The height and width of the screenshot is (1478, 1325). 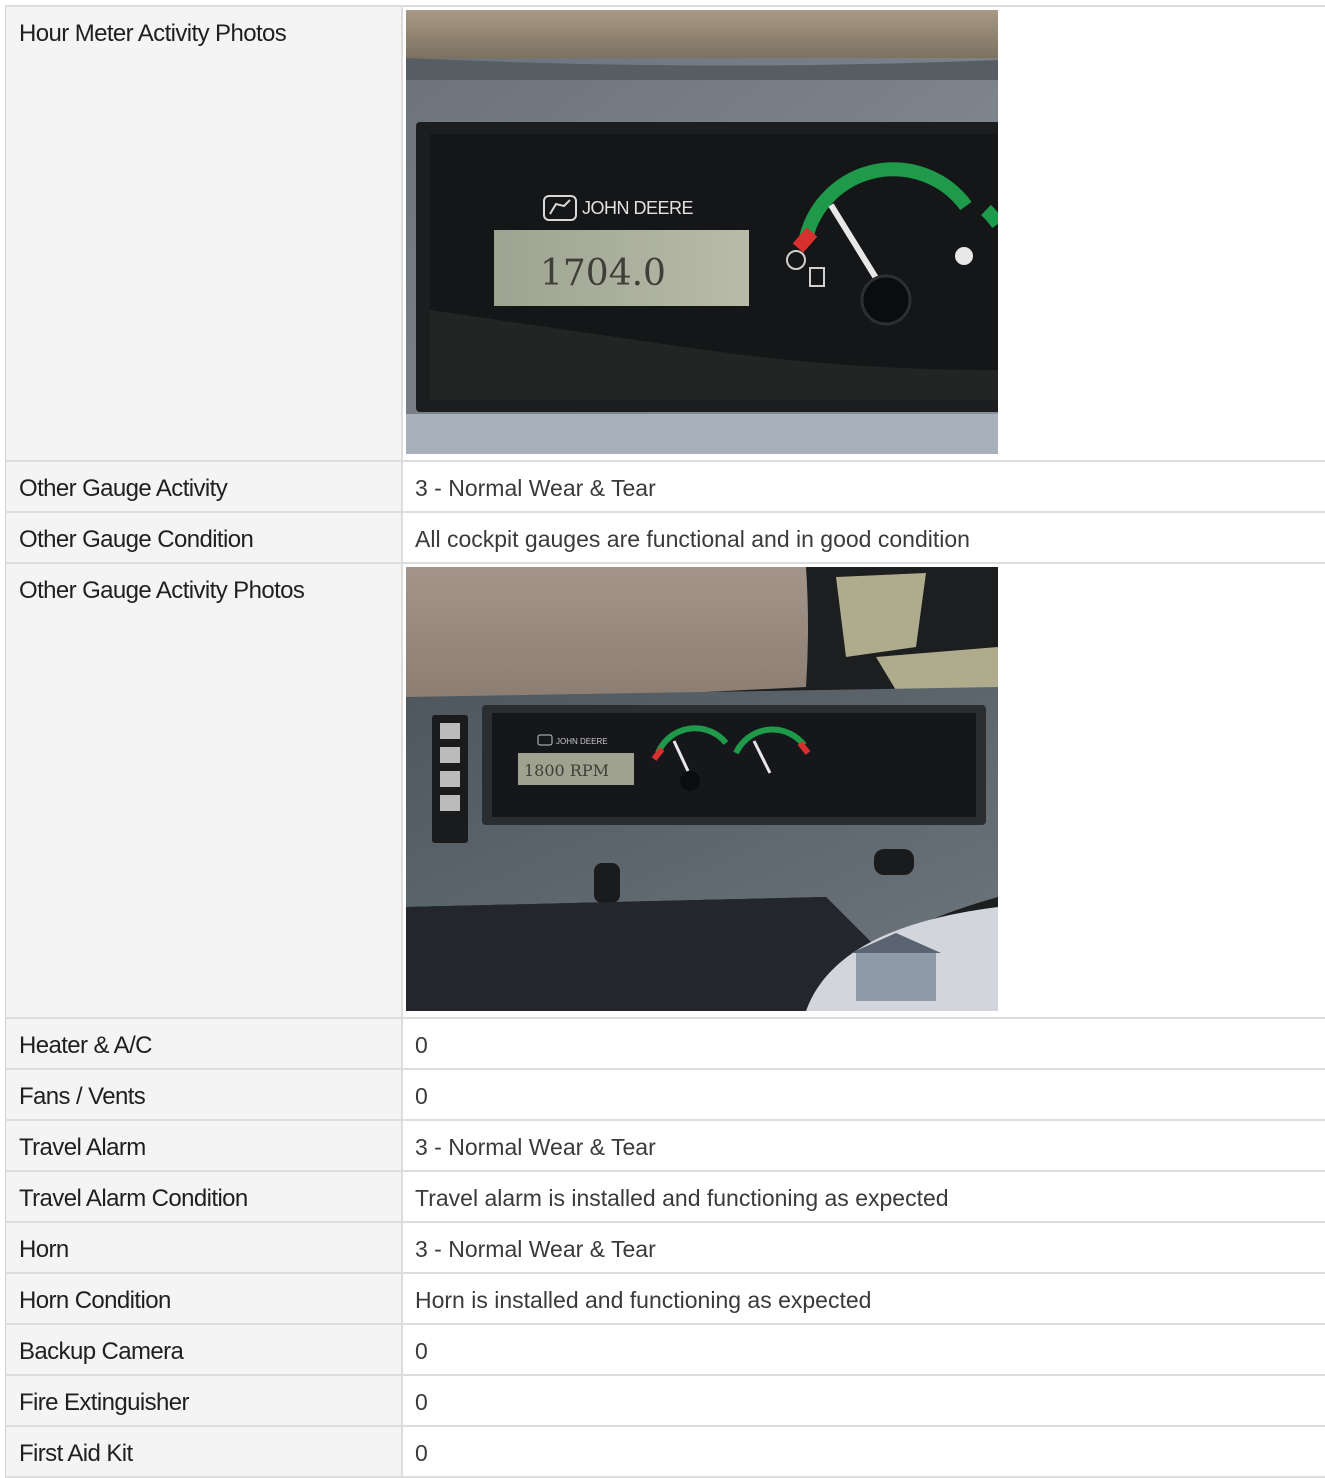 I want to click on row-label: Horn, so click(x=204, y=1247).